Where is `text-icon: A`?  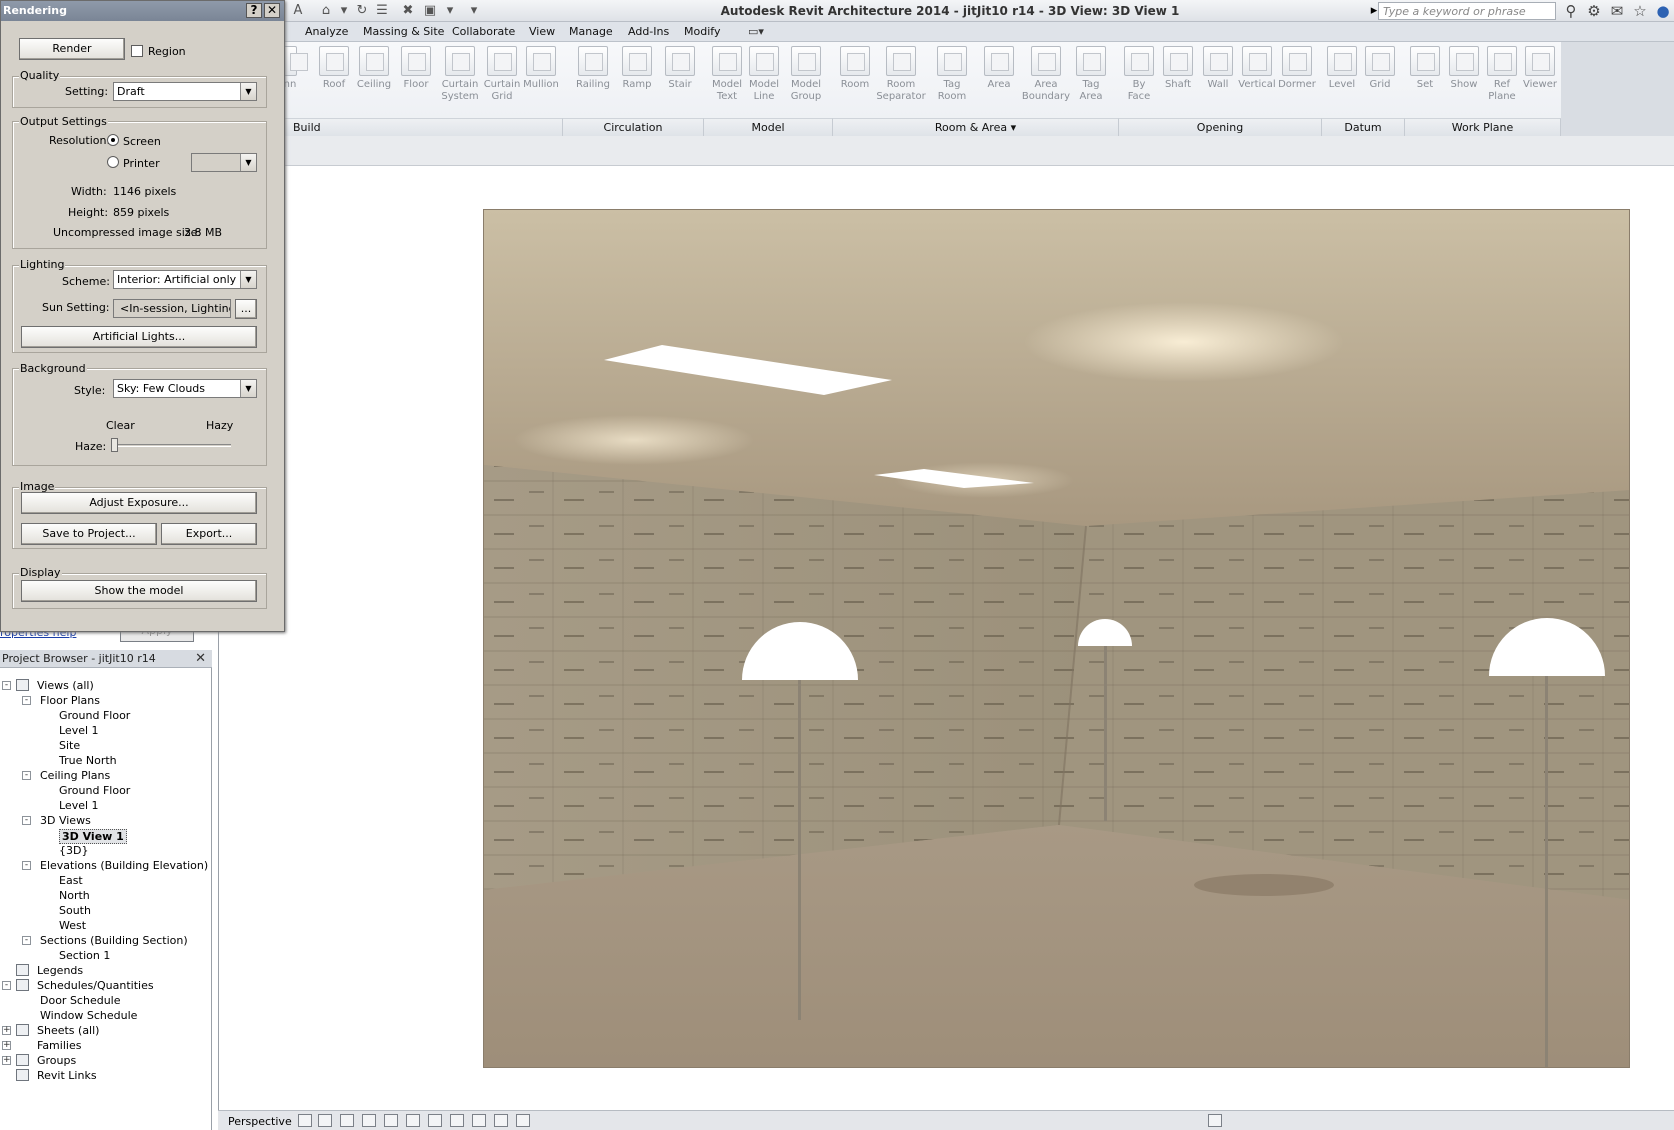
text-icon: A is located at coordinates (298, 11).